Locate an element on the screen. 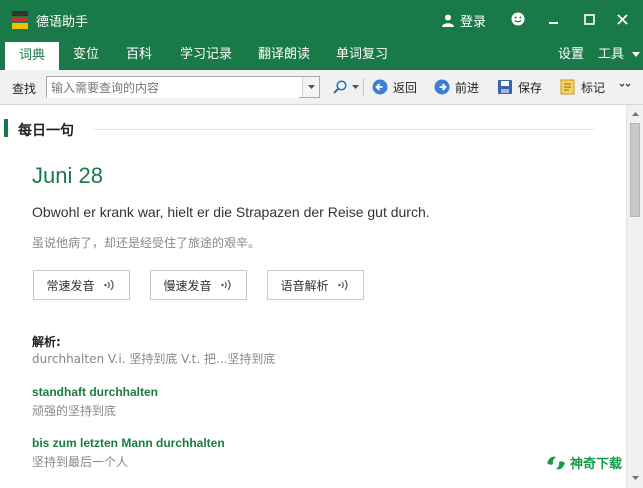  toolbar-overflow-button is located at coordinates (625, 87).